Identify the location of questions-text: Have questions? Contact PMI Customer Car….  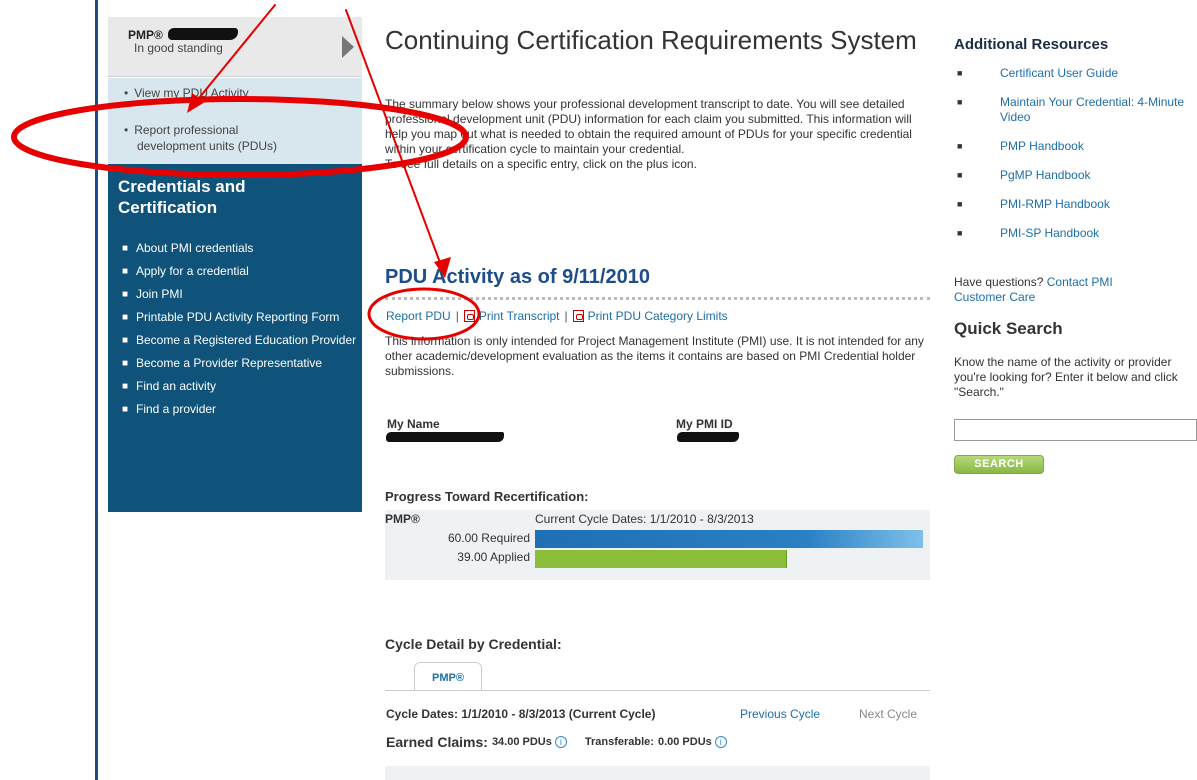
(1033, 289).